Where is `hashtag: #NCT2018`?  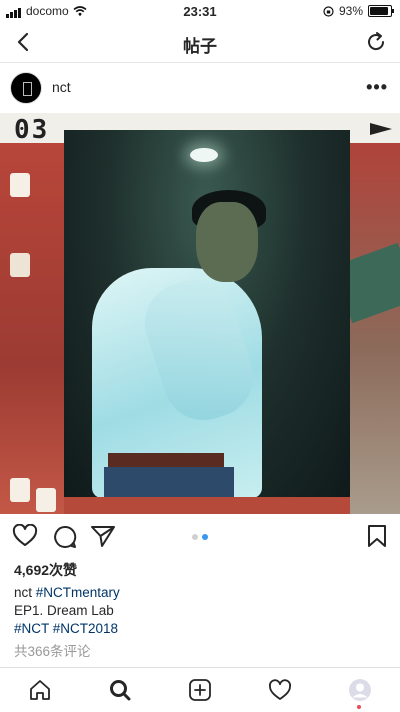 hashtag: #NCT2018 is located at coordinates (85, 628).